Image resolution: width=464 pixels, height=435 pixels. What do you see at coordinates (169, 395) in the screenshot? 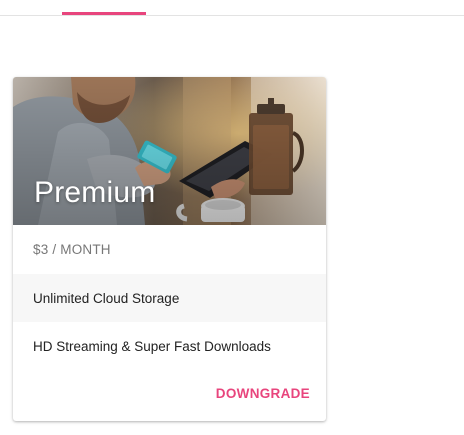
I see `card-actions: DOWNGRADE` at bounding box center [169, 395].